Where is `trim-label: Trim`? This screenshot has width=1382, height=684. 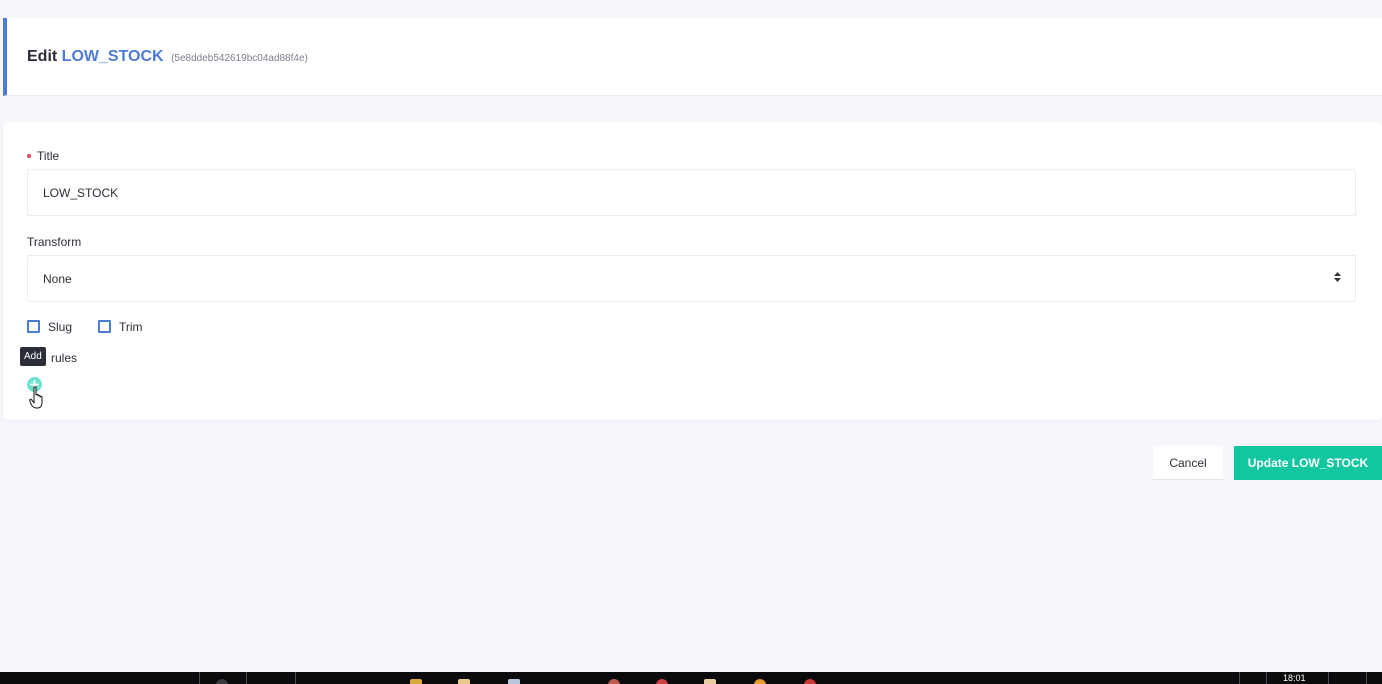 trim-label: Trim is located at coordinates (131, 327).